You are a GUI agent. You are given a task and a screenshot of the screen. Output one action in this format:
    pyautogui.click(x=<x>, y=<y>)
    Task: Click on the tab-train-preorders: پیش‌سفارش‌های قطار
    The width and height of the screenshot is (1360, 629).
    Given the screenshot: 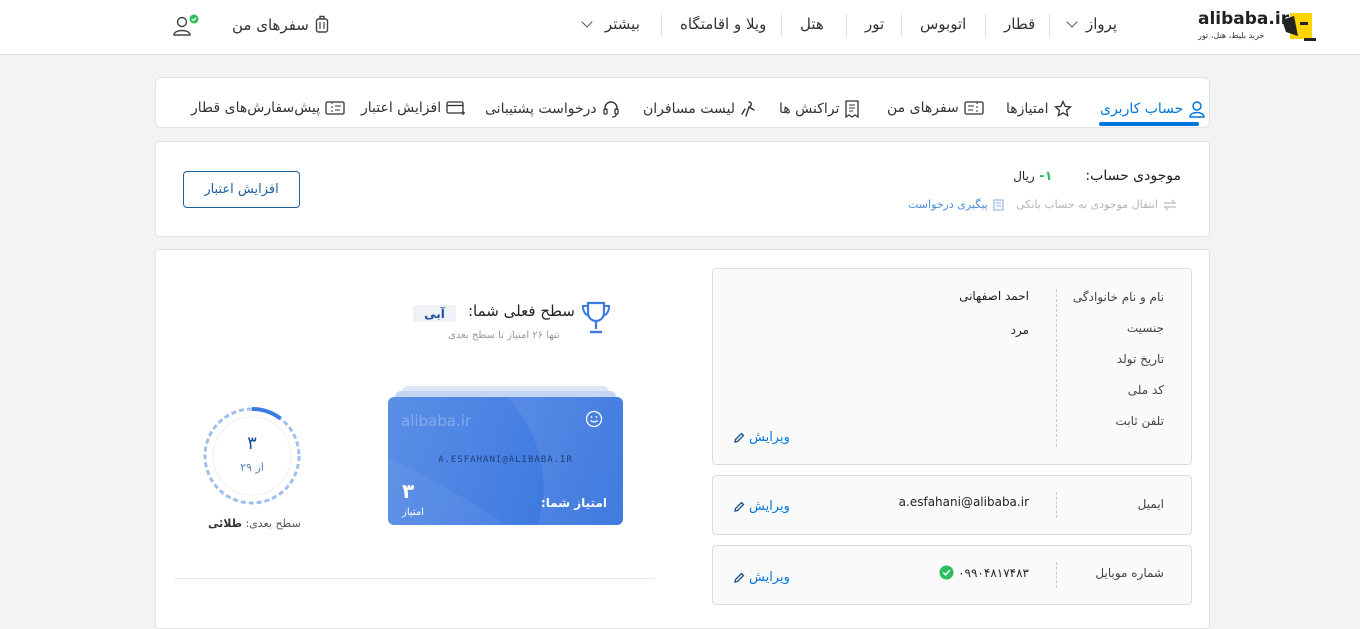 What is the action you would take?
    pyautogui.click(x=268, y=108)
    